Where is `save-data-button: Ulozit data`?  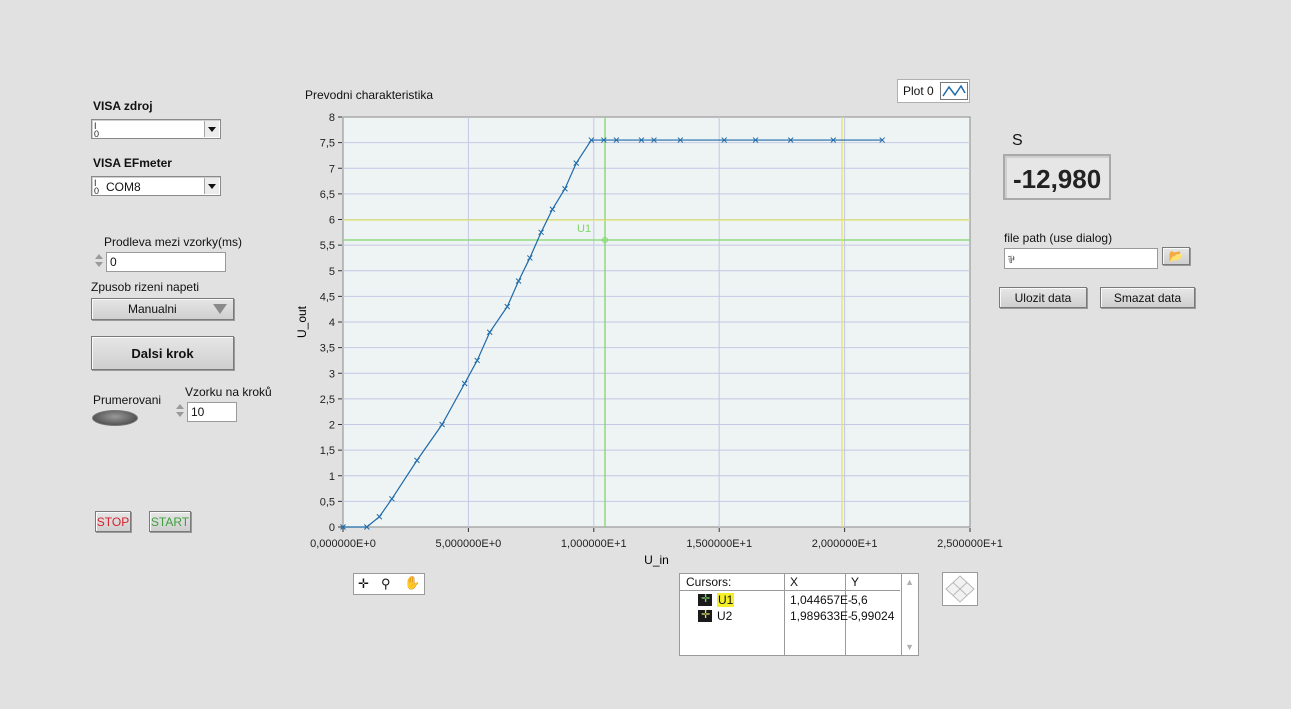 save-data-button: Ulozit data is located at coordinates (1043, 297).